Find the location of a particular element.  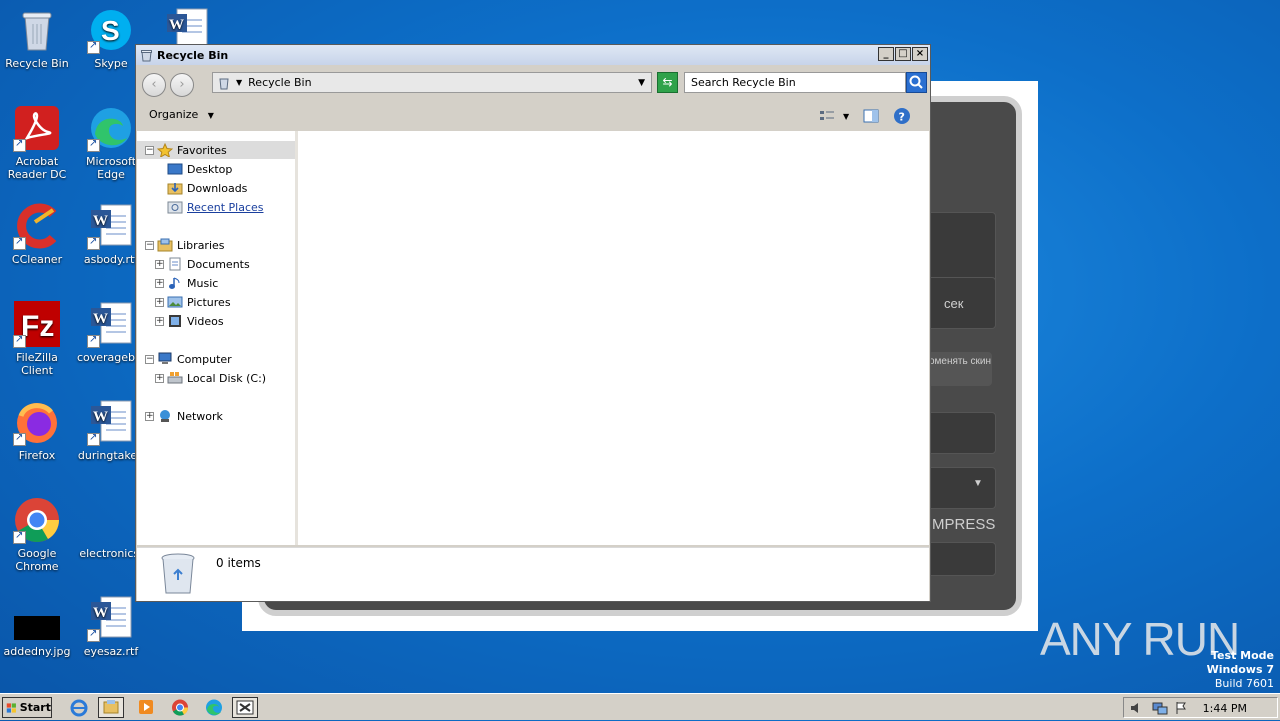

search-input: Search Recycle Bin is located at coordinates (795, 82).